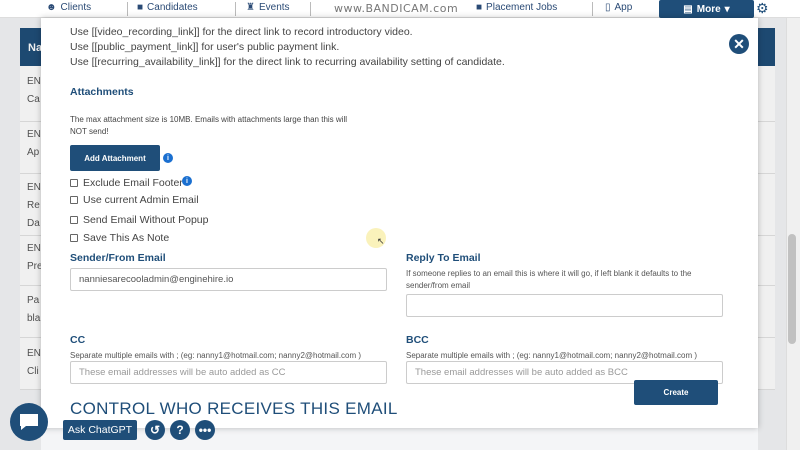 The height and width of the screenshot is (450, 800). I want to click on more-menu-button: ▤ More ▾, so click(706, 9).